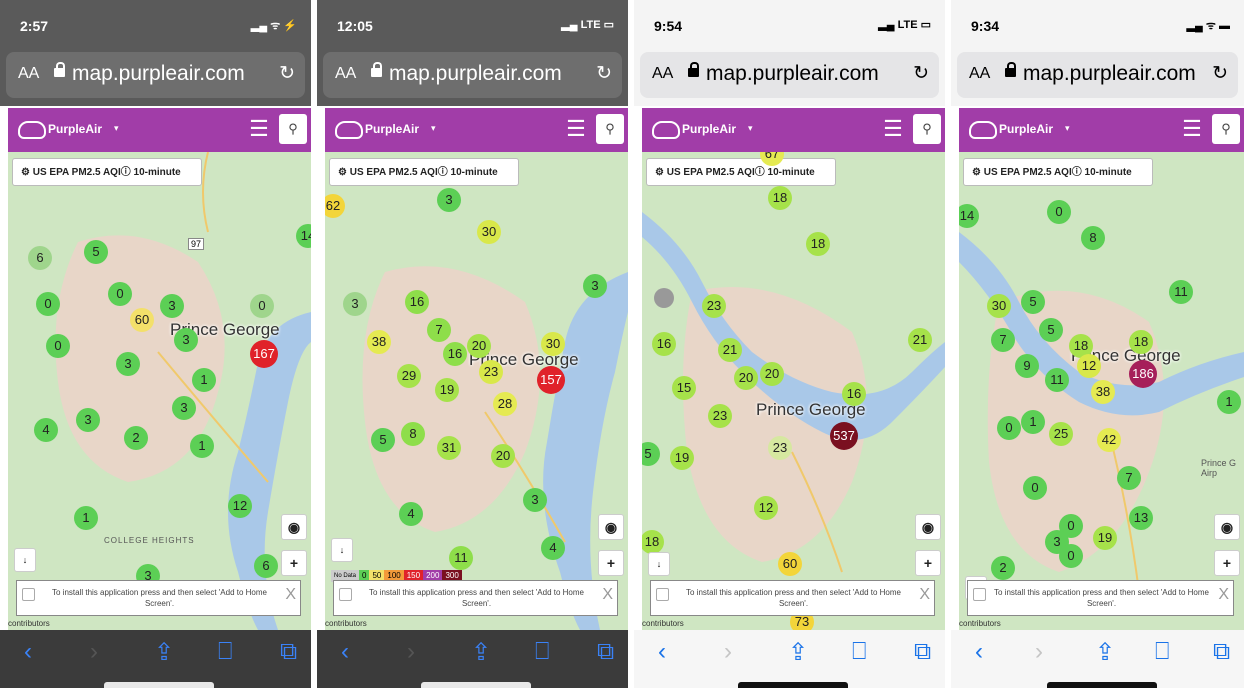  Describe the element at coordinates (505, 404) in the screenshot. I see `sensor-marker: 28` at that location.